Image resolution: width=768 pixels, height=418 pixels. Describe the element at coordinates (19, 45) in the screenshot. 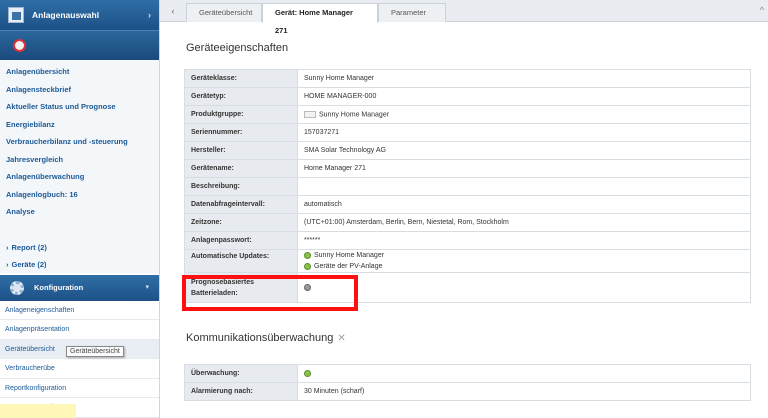

I see `plant-status-icon` at that location.